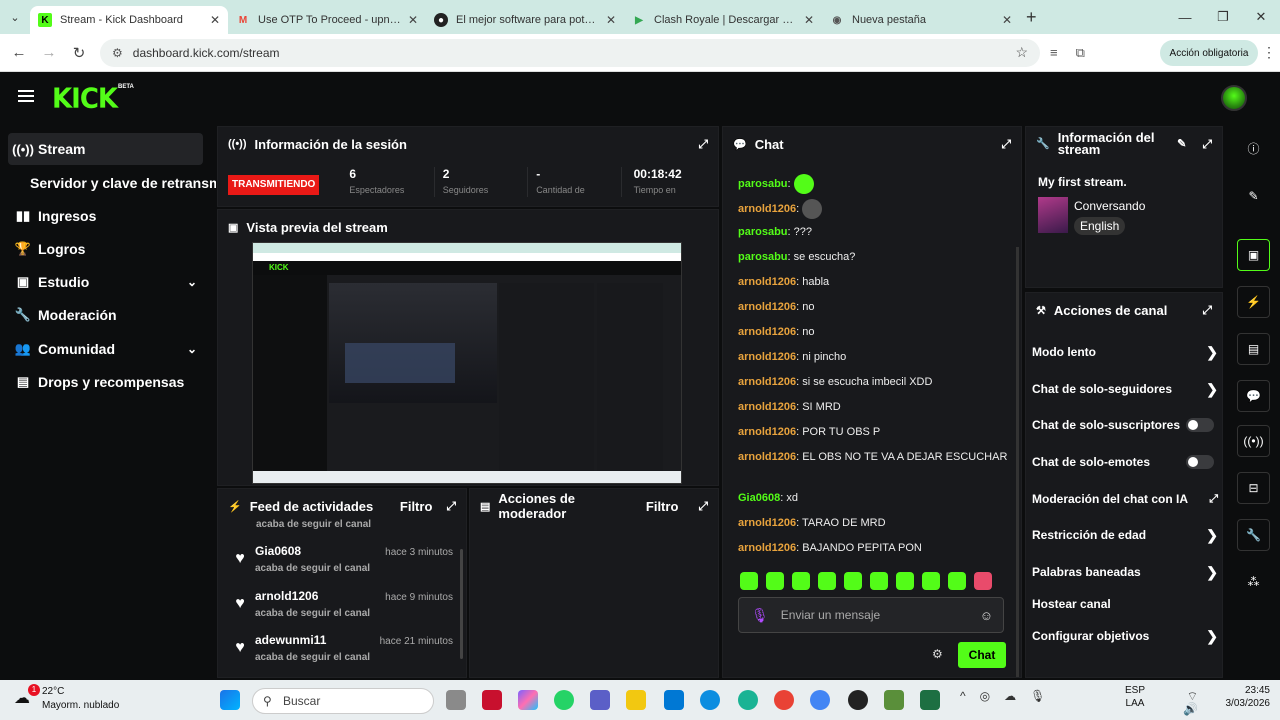 Image resolution: width=1280 pixels, height=720 pixels. I want to click on action-goals: Configurar objetivos ❯, so click(1125, 636).